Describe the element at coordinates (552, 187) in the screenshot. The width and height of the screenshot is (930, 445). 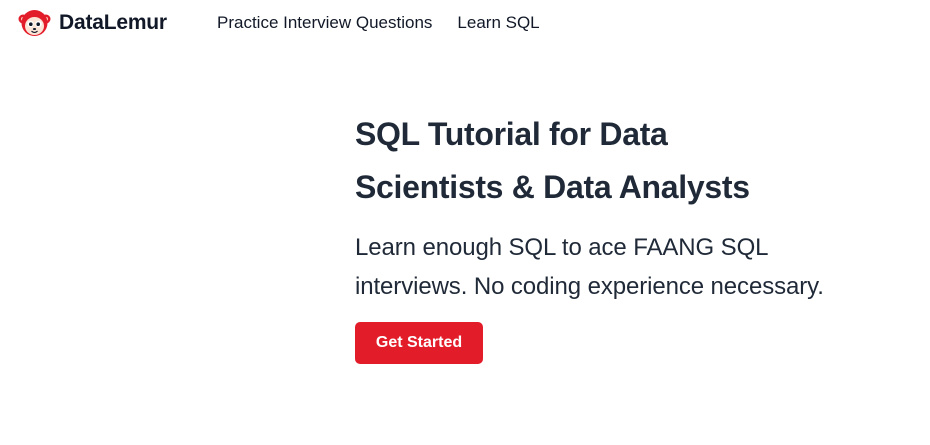
I see `hero-title-line-2: Scientists & Data Analysts` at that location.